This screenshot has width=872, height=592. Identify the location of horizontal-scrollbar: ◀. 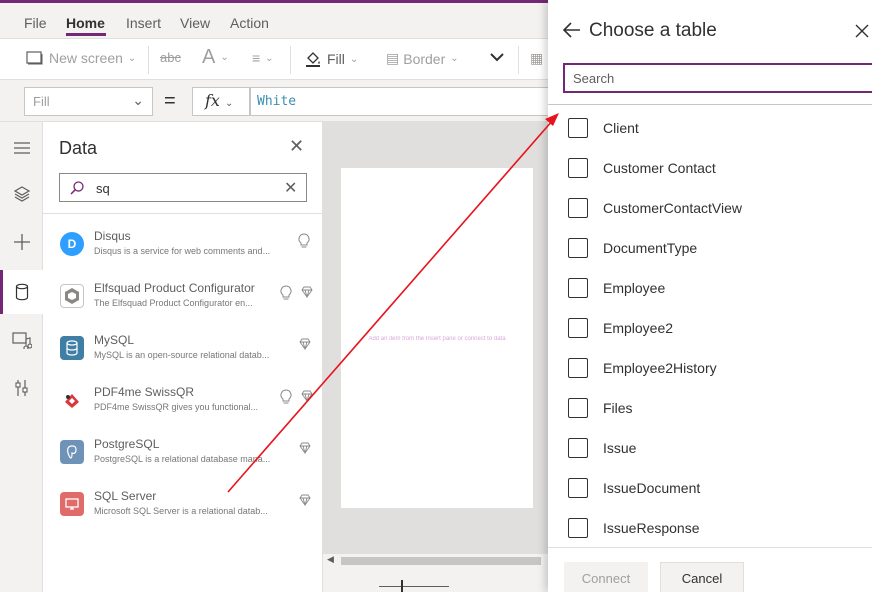
(435, 561).